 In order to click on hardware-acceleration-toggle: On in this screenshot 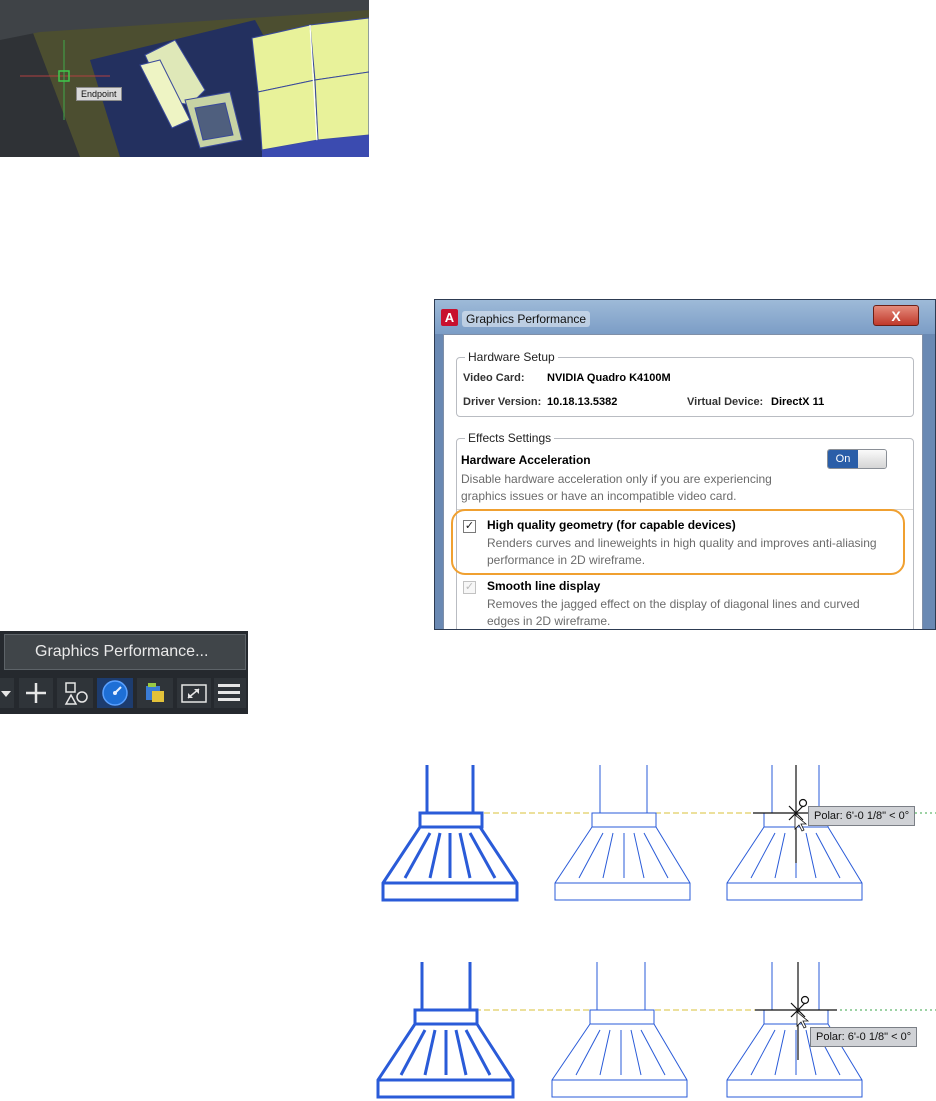, I will do `click(857, 459)`.